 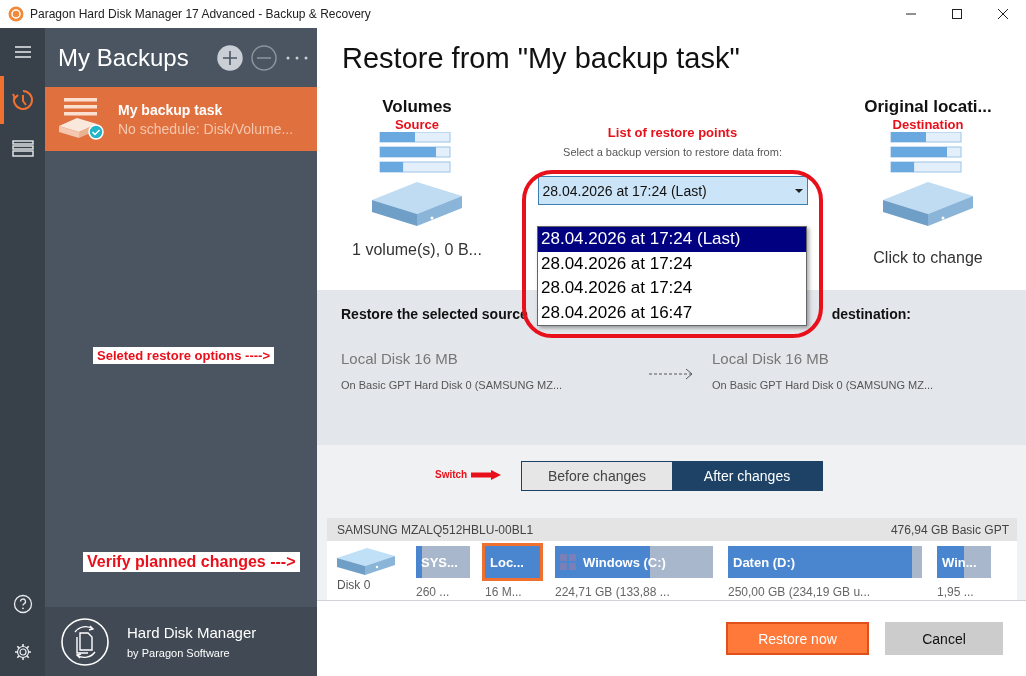 I want to click on window-title: Paragon Hard Disk Manager 17 Advanced - Backup & Recovery, so click(x=201, y=14).